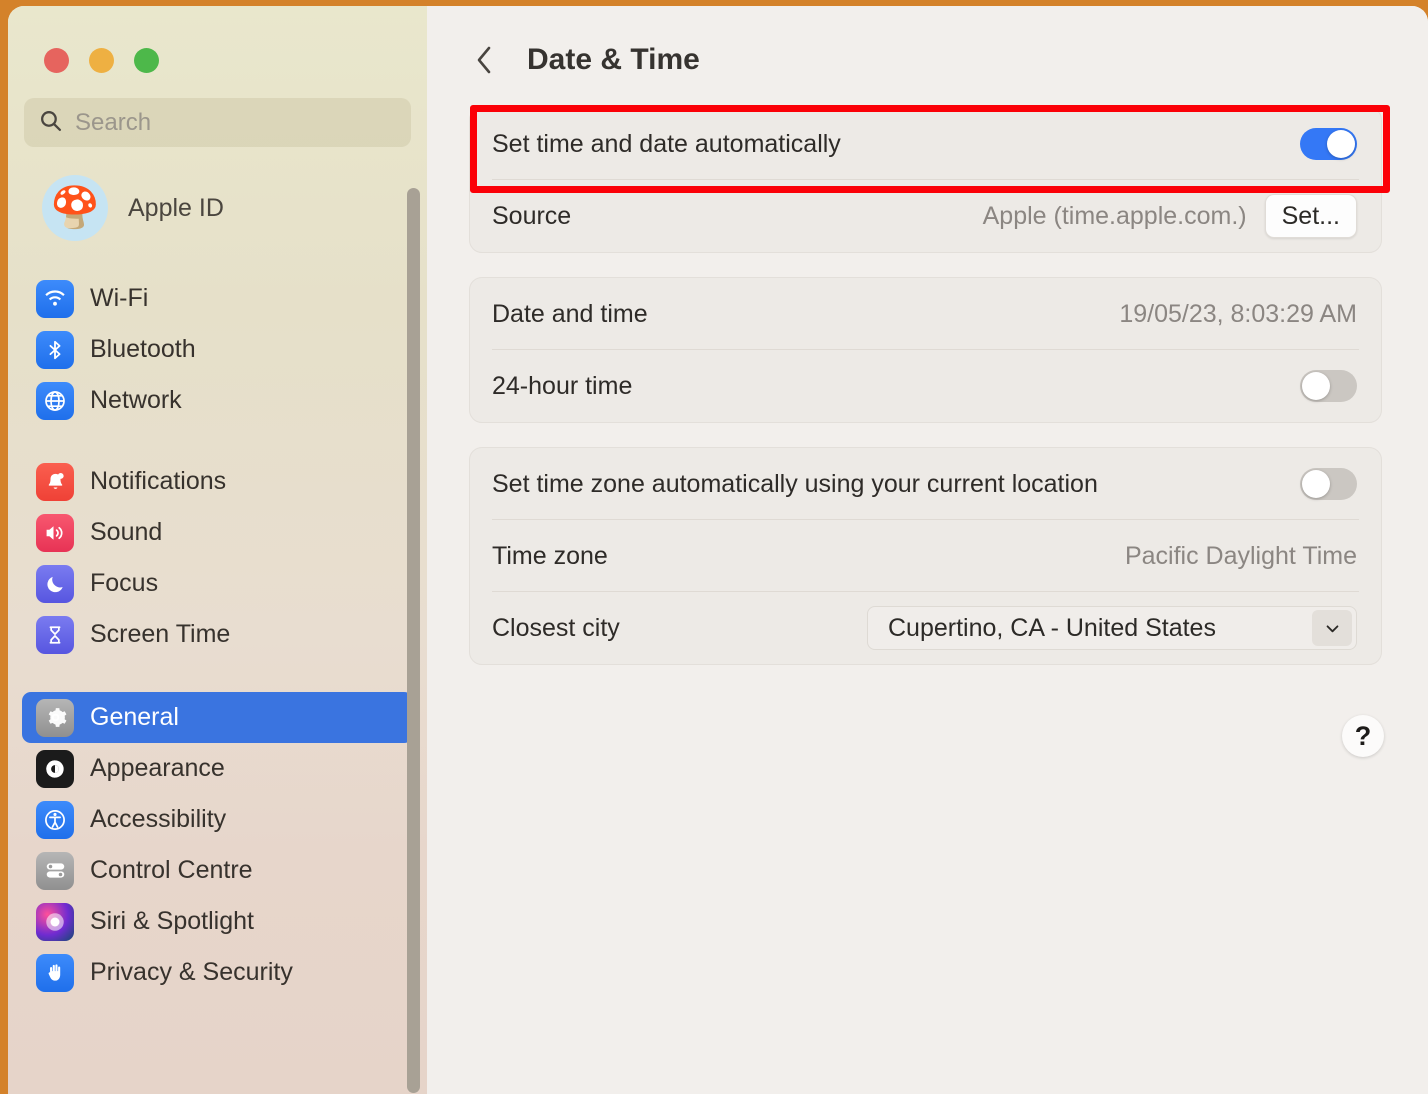 This screenshot has width=1428, height=1094. Describe the element at coordinates (1052, 627) in the screenshot. I see `closest-city-value: Cupertino, CA - United States` at that location.